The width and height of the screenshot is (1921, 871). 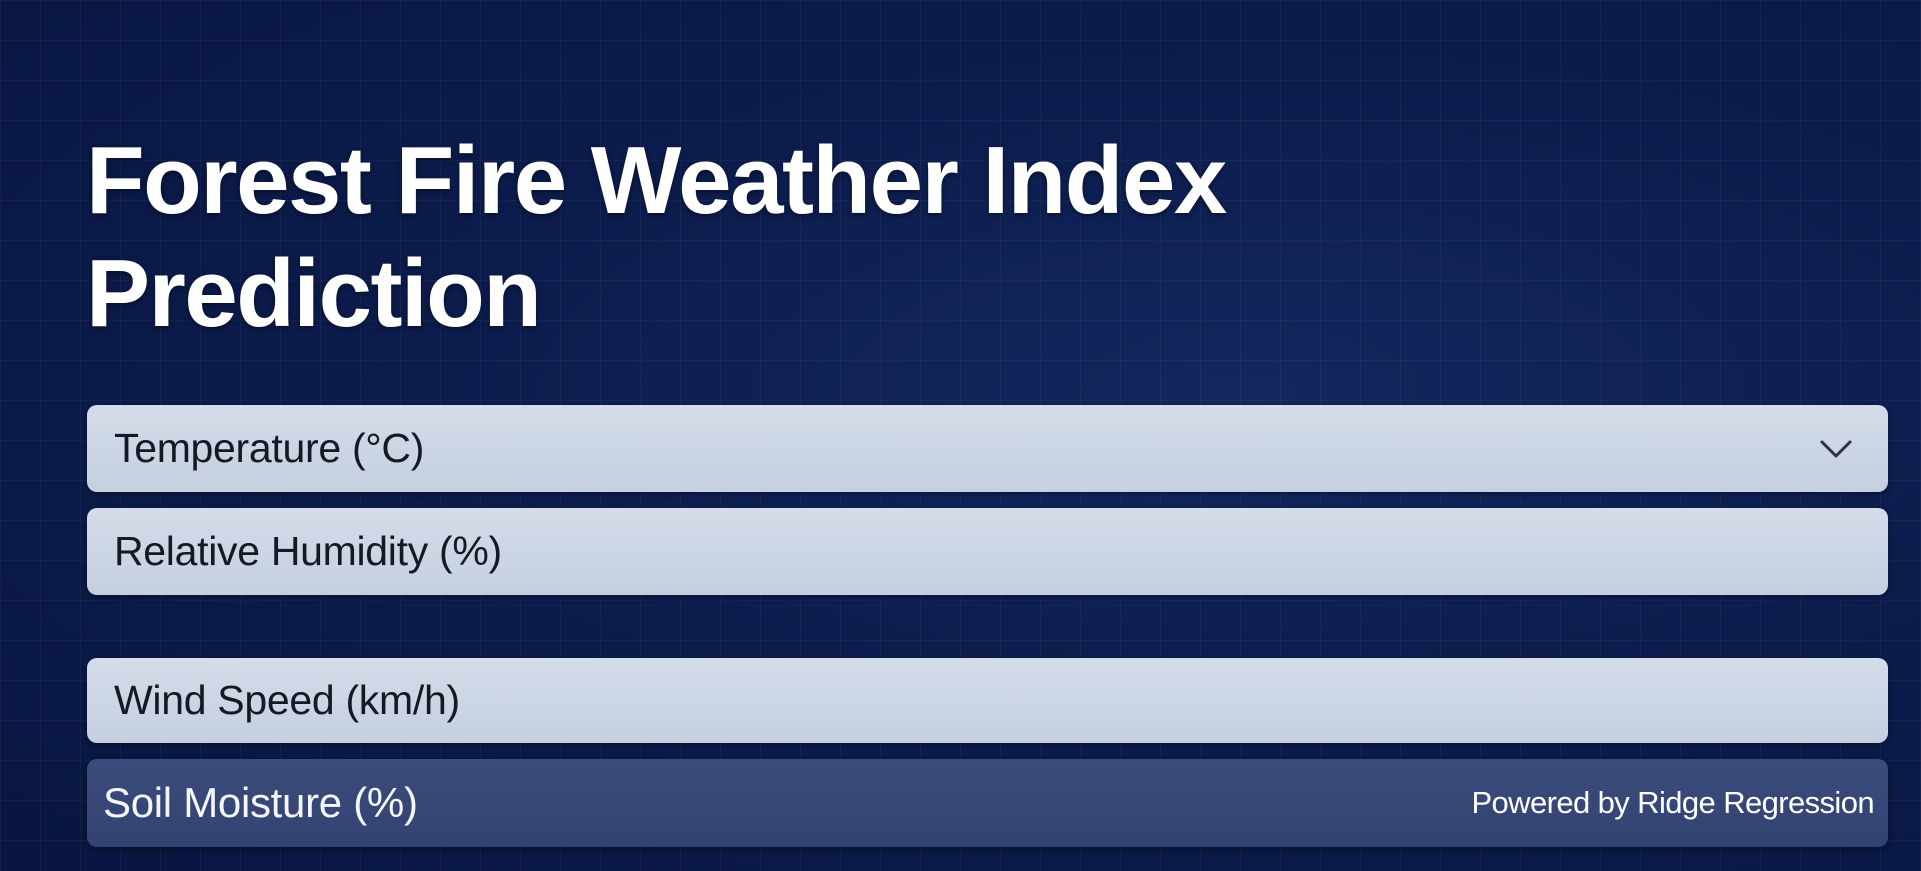 I want to click on powered-by-text: Powered by Ridge Regression, so click(x=1672, y=802).